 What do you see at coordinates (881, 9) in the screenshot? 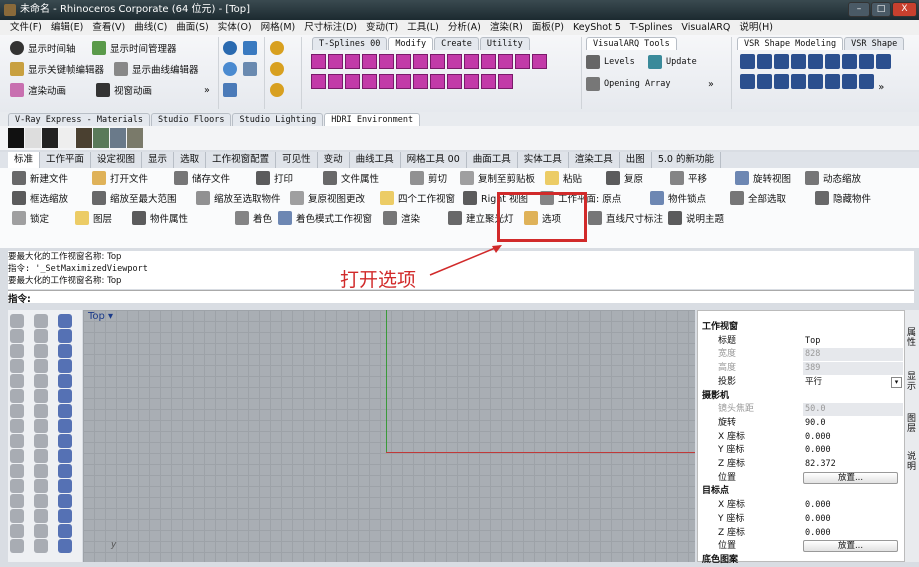
I see `maximize-button: □` at bounding box center [881, 9].